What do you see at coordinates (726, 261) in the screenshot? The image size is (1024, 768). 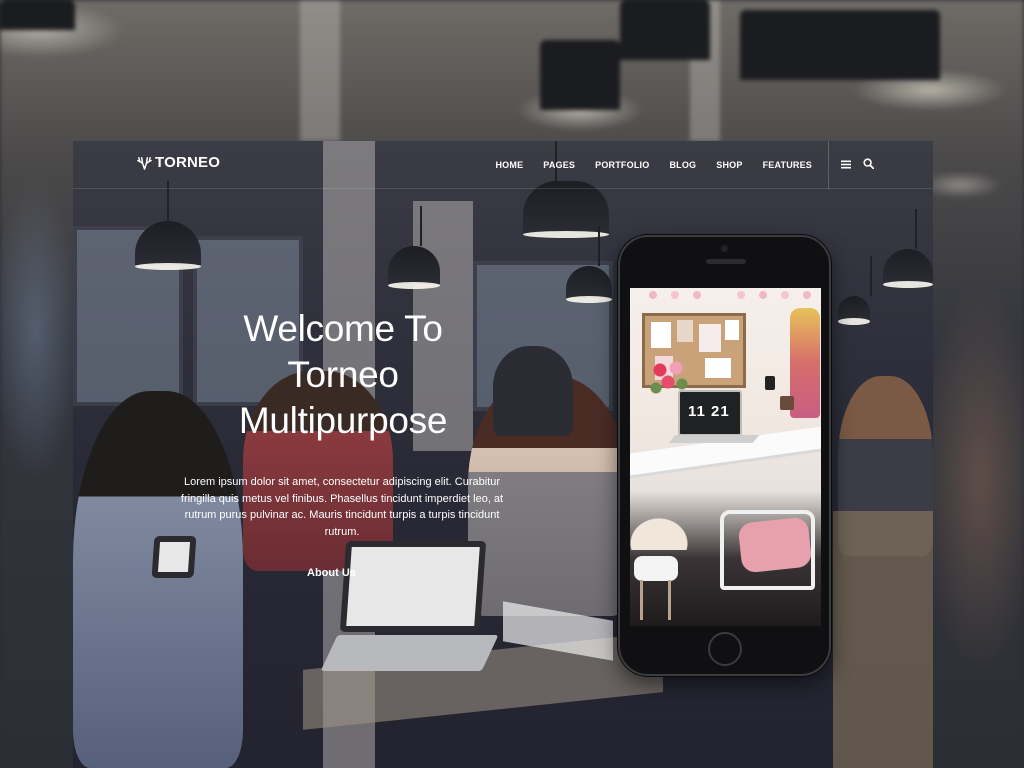 I see `phone-speaker` at bounding box center [726, 261].